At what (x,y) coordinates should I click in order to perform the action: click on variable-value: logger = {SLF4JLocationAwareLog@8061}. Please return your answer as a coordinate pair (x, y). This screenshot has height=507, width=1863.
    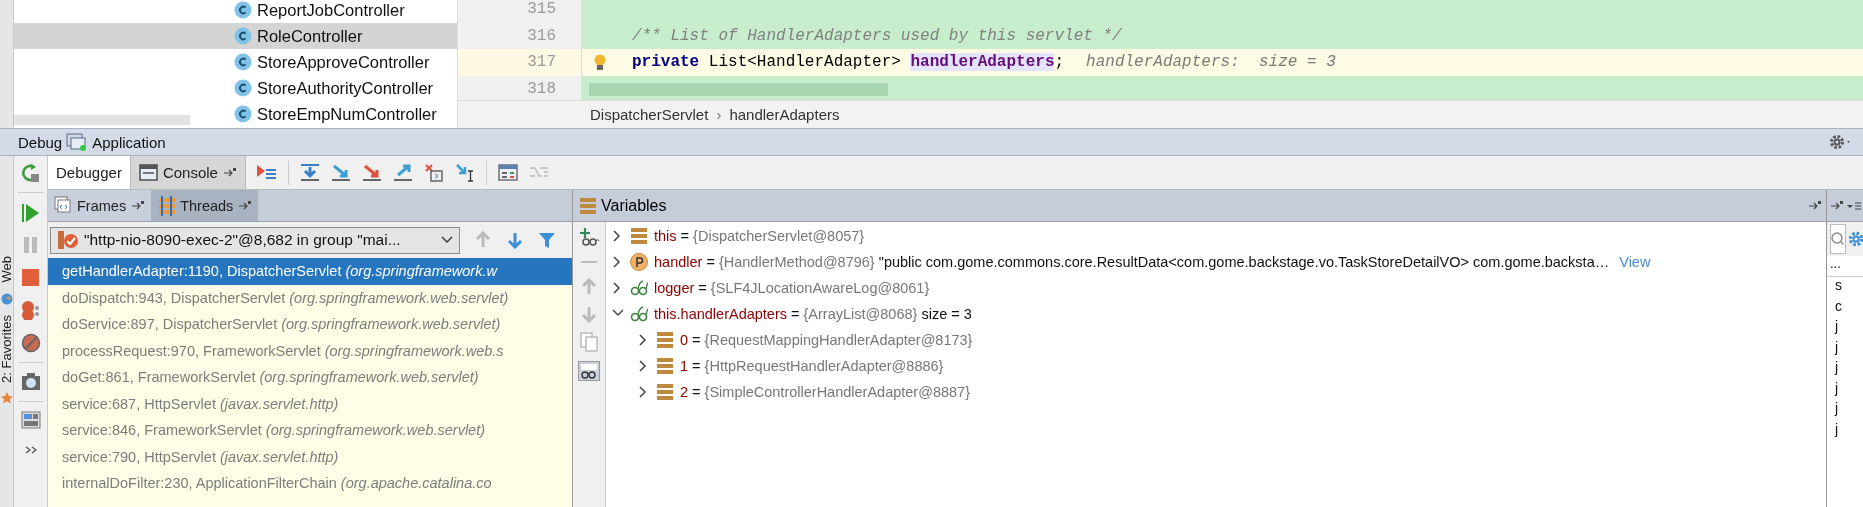
    Looking at the image, I should click on (792, 288).